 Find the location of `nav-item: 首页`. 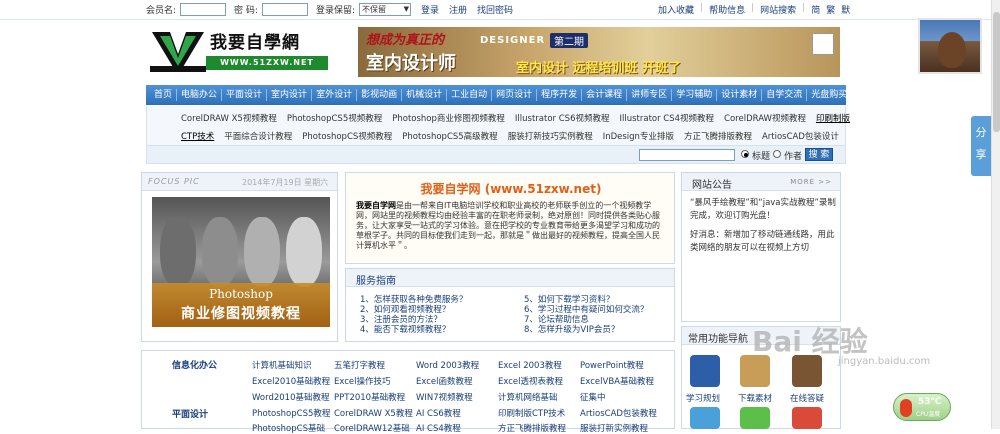

nav-item: 首页 is located at coordinates (164, 95).